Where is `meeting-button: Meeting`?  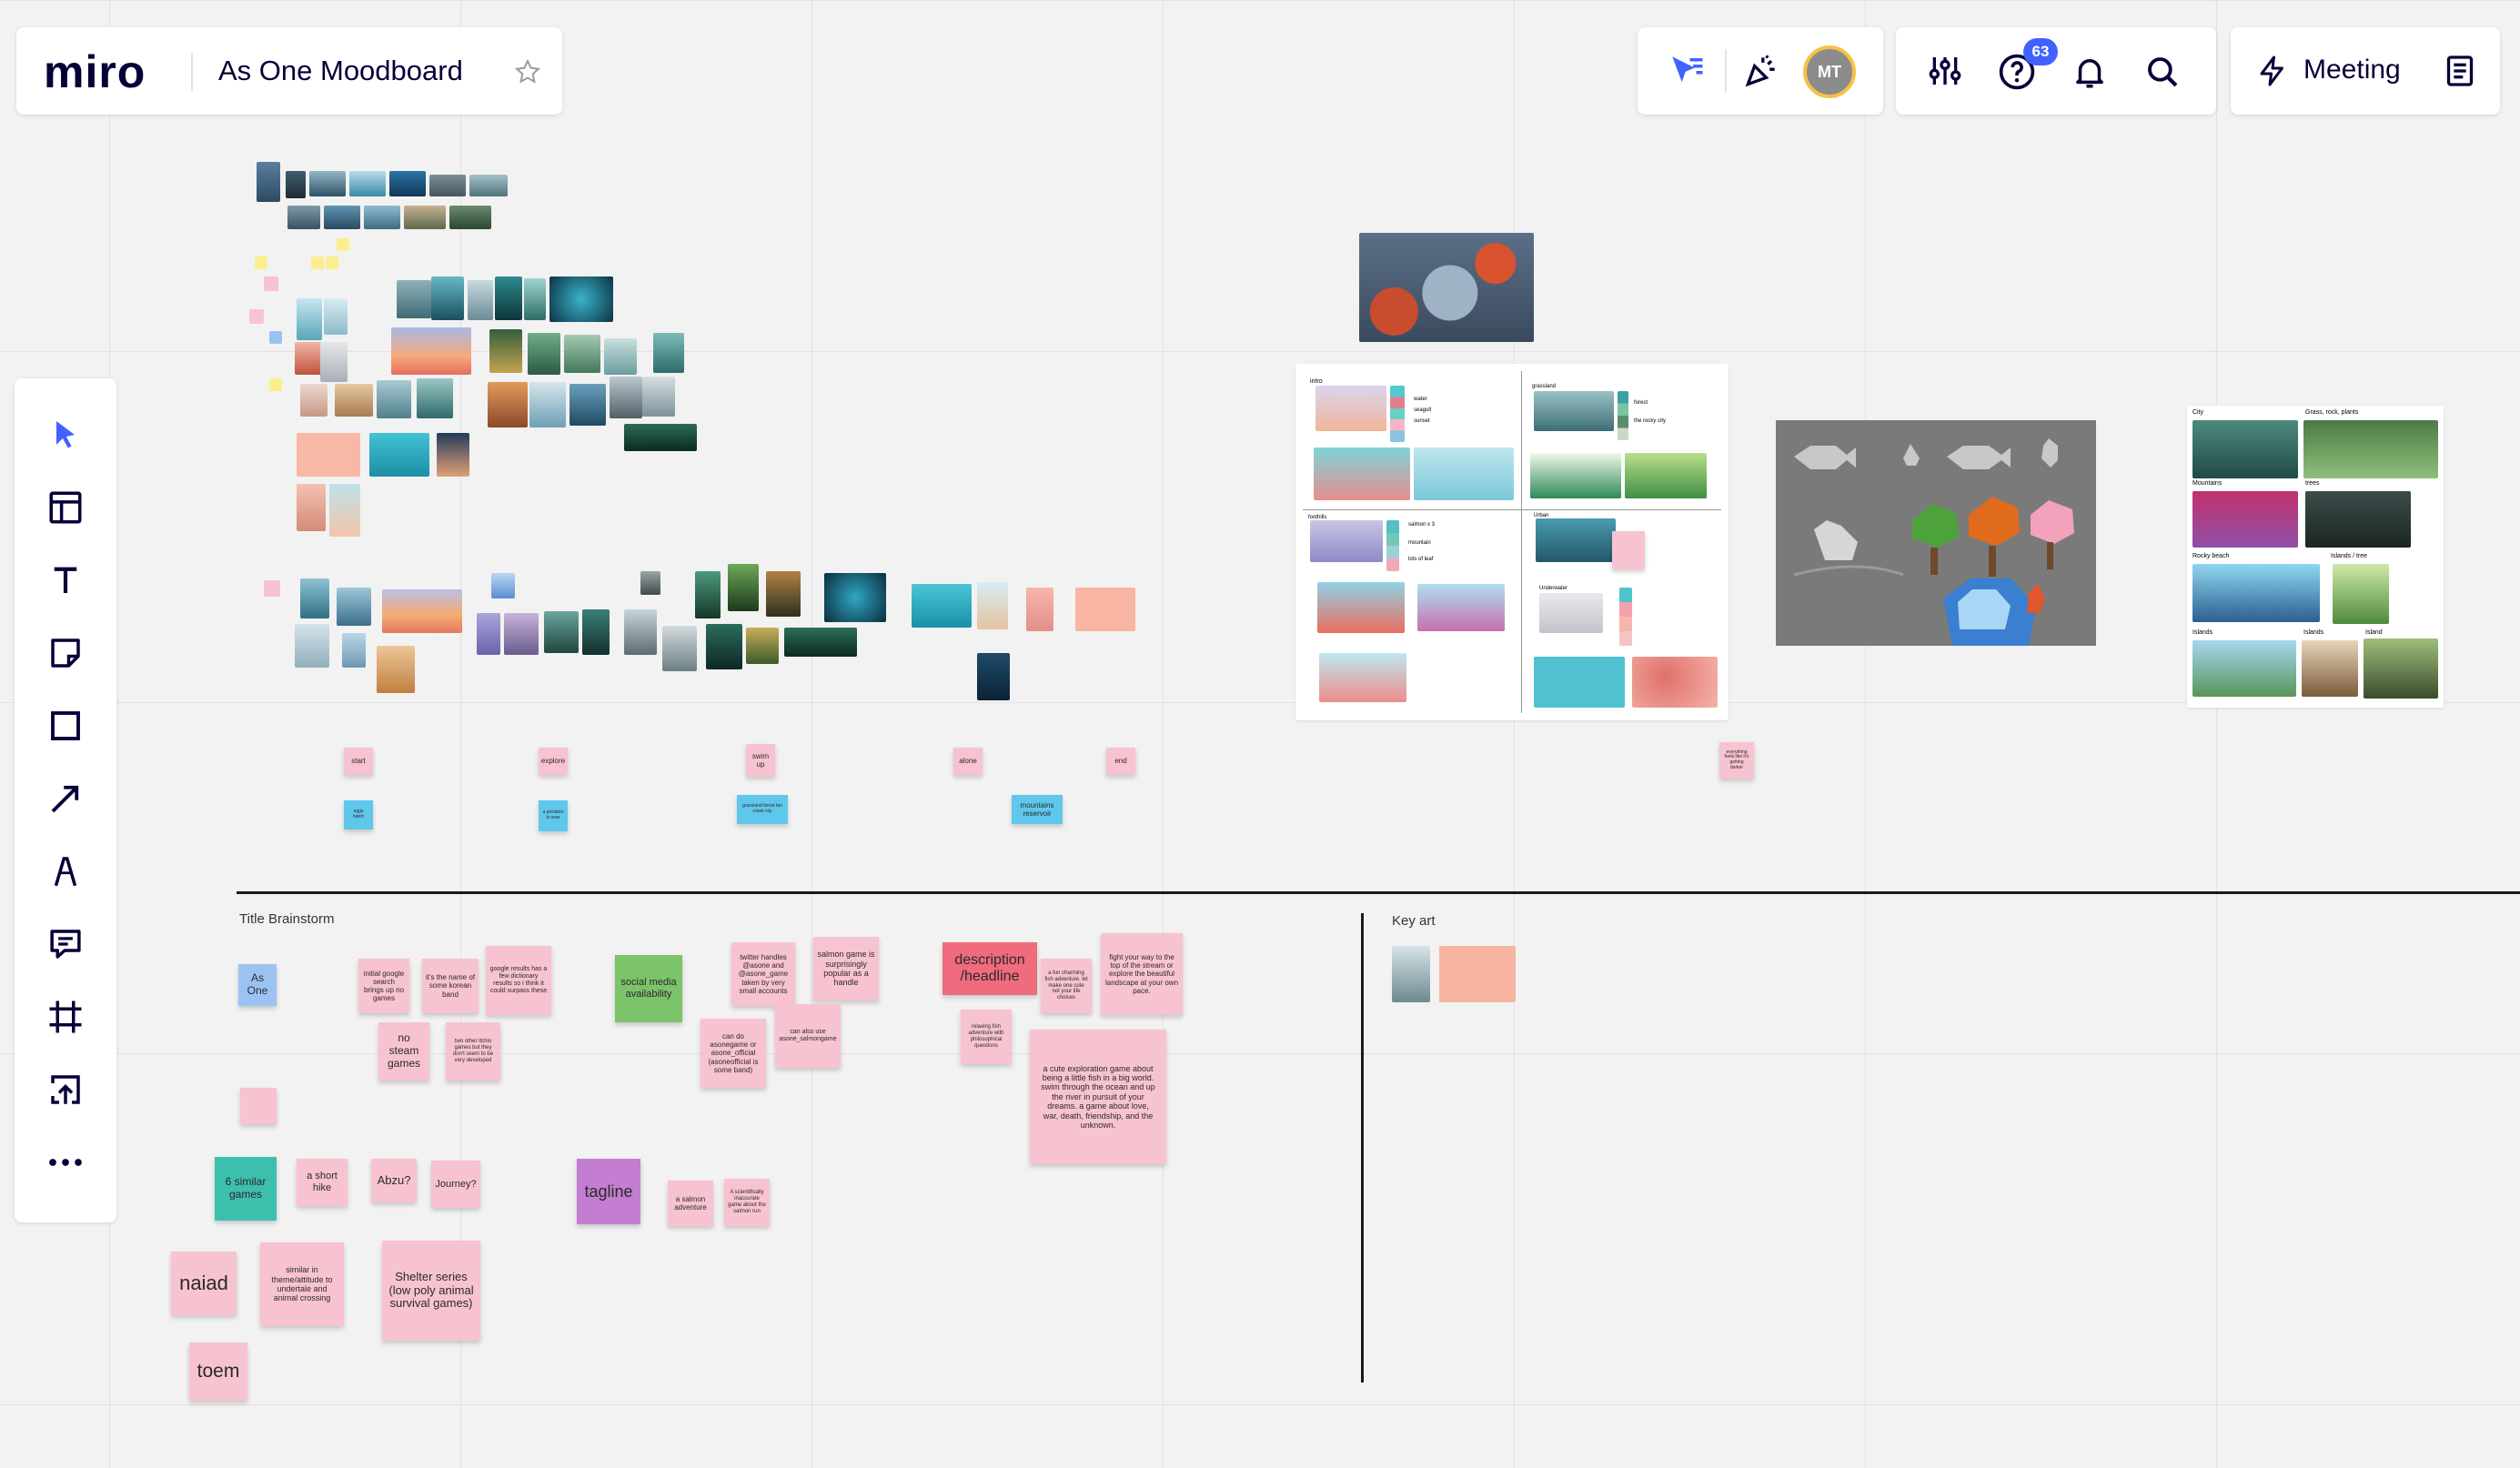 meeting-button: Meeting is located at coordinates (2352, 70).